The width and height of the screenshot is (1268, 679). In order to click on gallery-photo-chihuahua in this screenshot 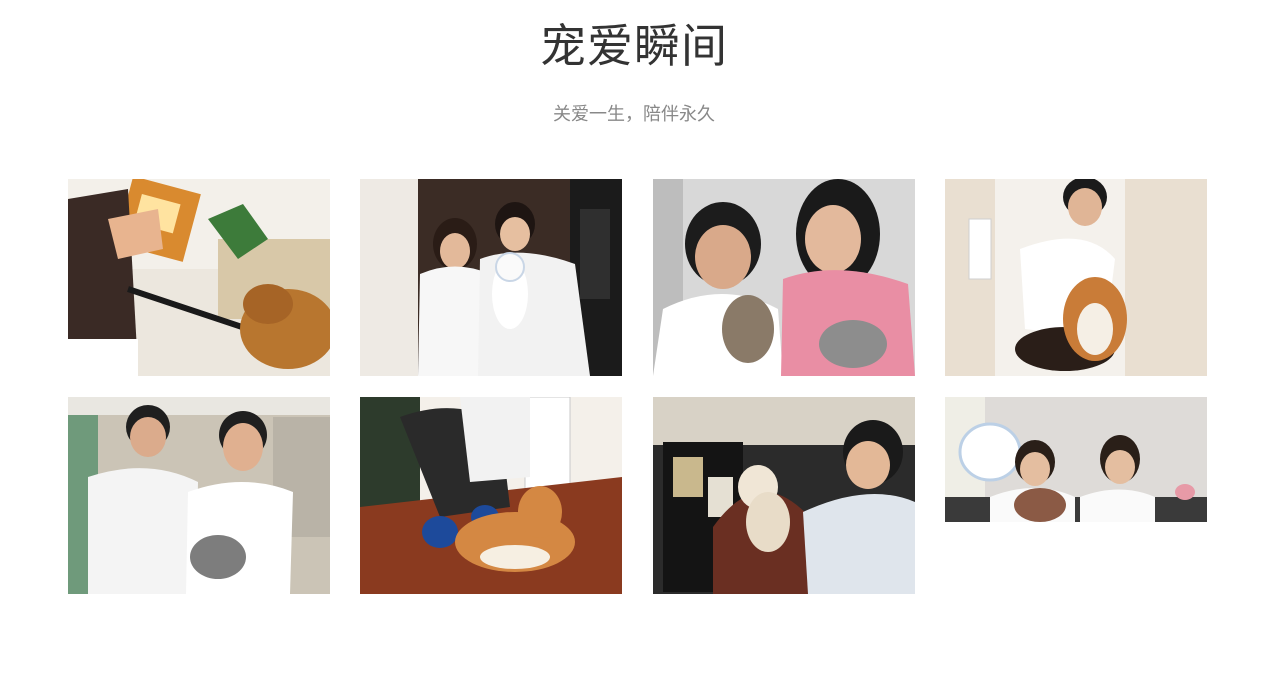, I will do `click(784, 495)`.